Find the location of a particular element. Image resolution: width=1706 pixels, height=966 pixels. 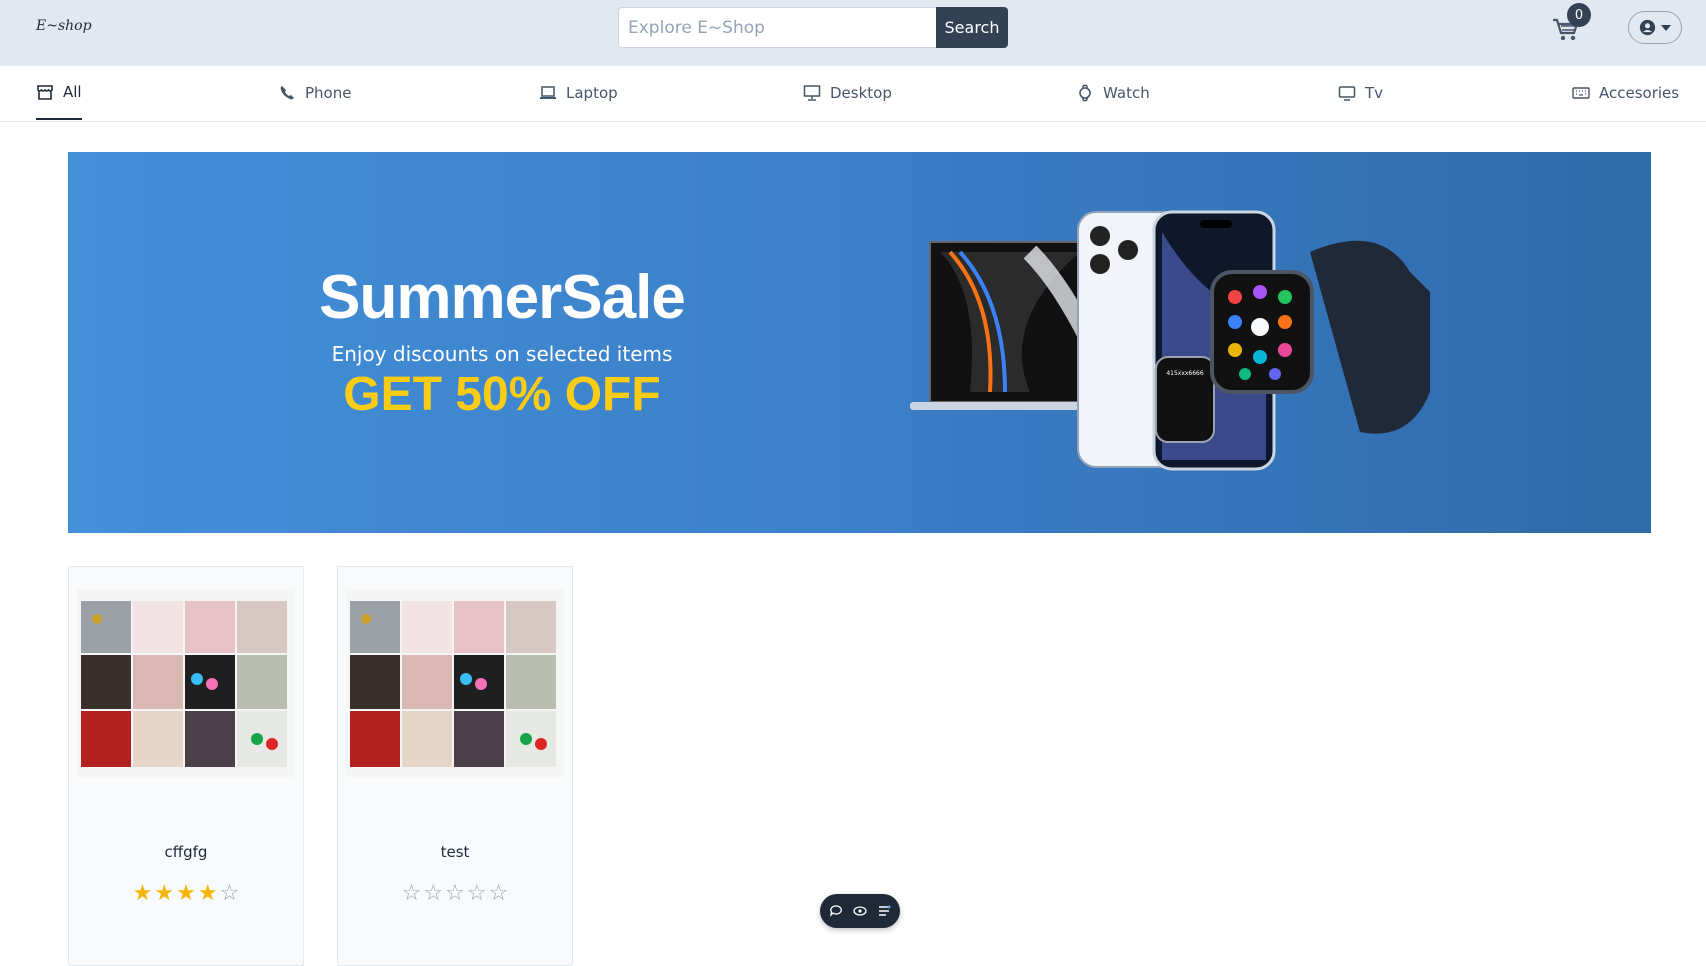

product-card: test ☆ ☆ ☆ ☆ ☆ is located at coordinates (455, 766).